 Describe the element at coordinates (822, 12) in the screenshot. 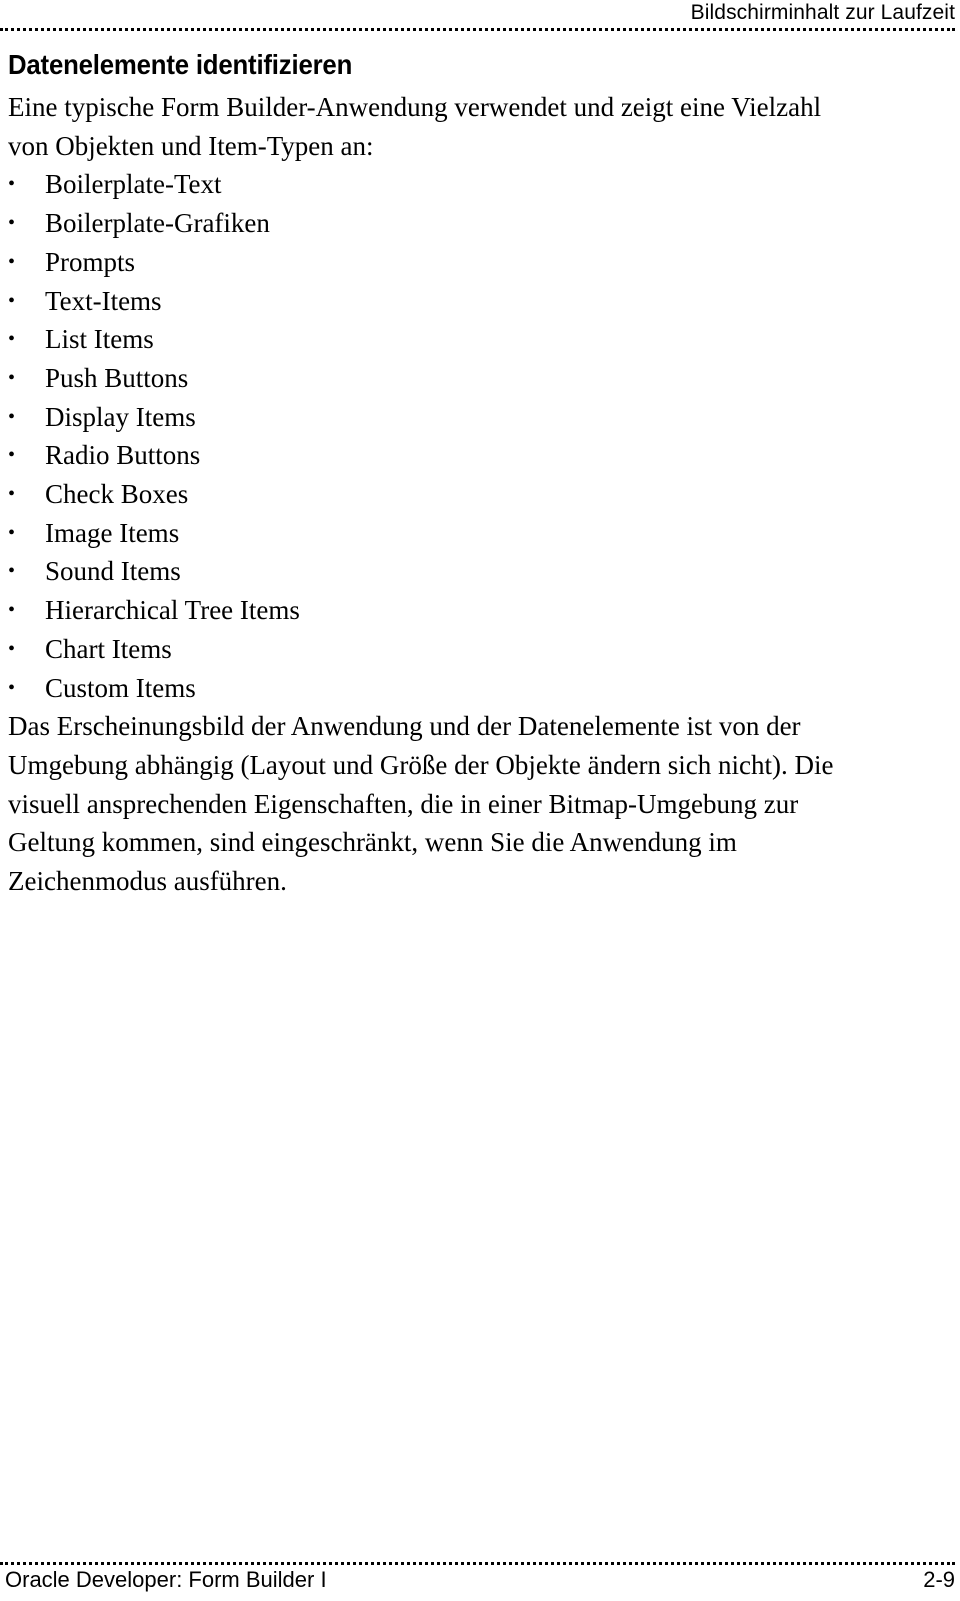

I see `running-header-title: Bildschirminhalt zur Laufzeit` at that location.